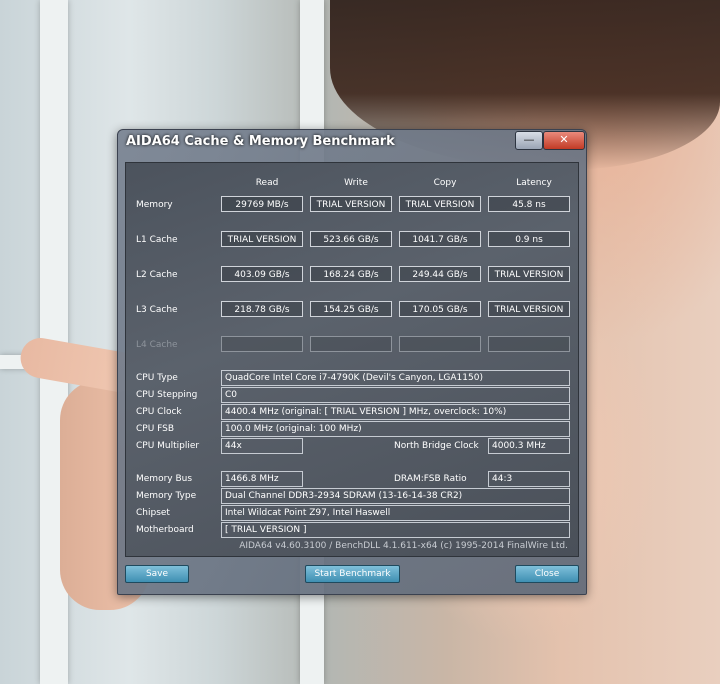 This screenshot has width=720, height=684. What do you see at coordinates (159, 412) in the screenshot?
I see `cpu-clock-label: CPU Clock` at bounding box center [159, 412].